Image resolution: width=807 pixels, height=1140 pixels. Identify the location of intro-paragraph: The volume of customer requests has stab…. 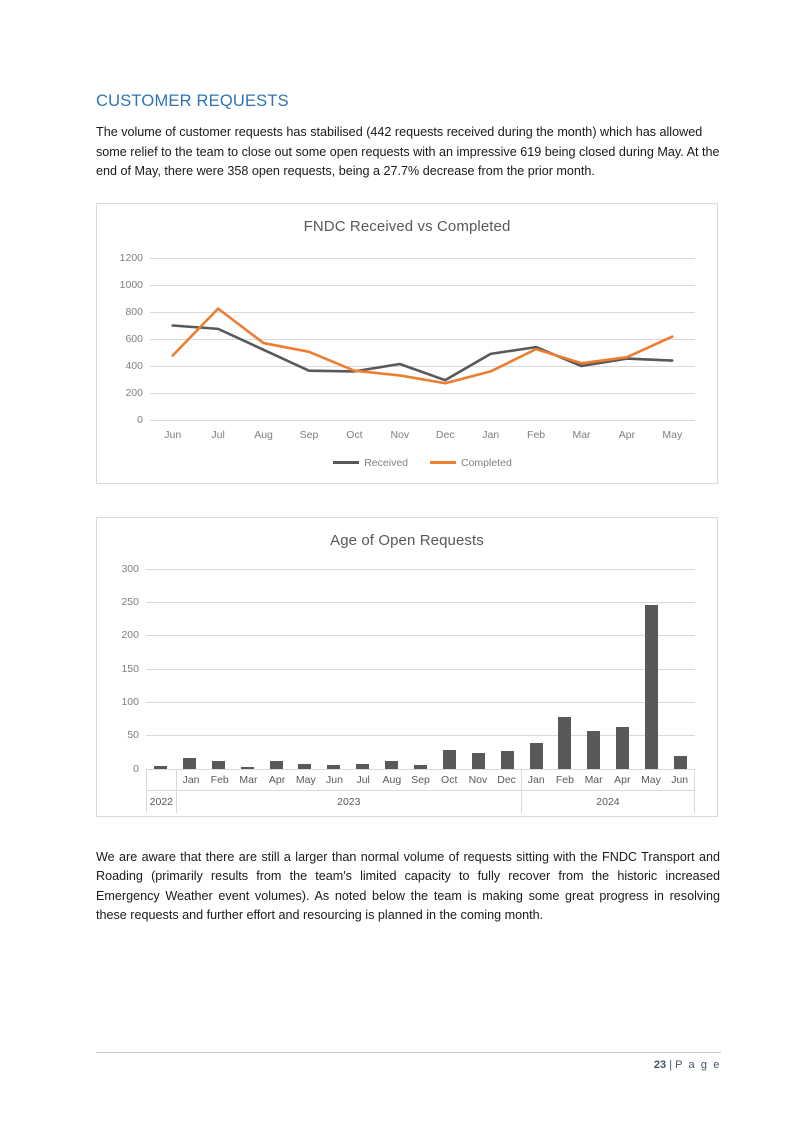
(408, 151).